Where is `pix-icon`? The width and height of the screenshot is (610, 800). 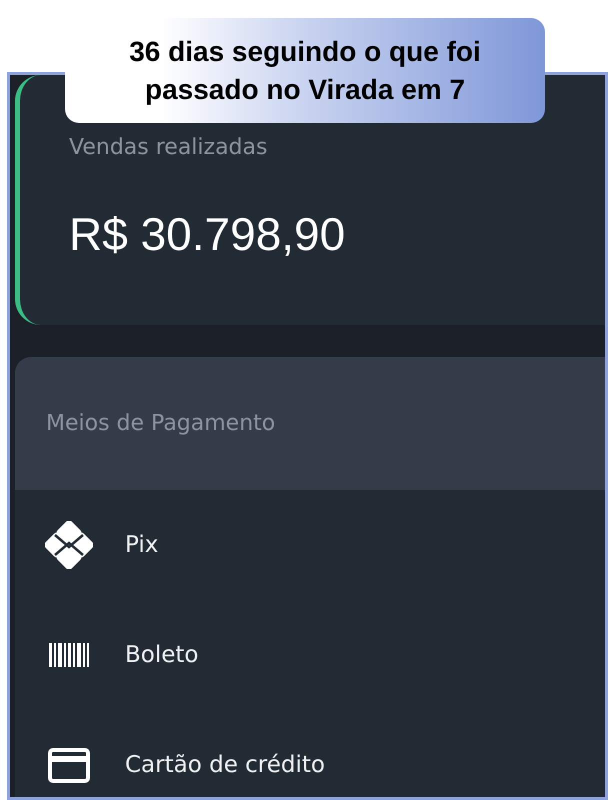 pix-icon is located at coordinates (69, 545).